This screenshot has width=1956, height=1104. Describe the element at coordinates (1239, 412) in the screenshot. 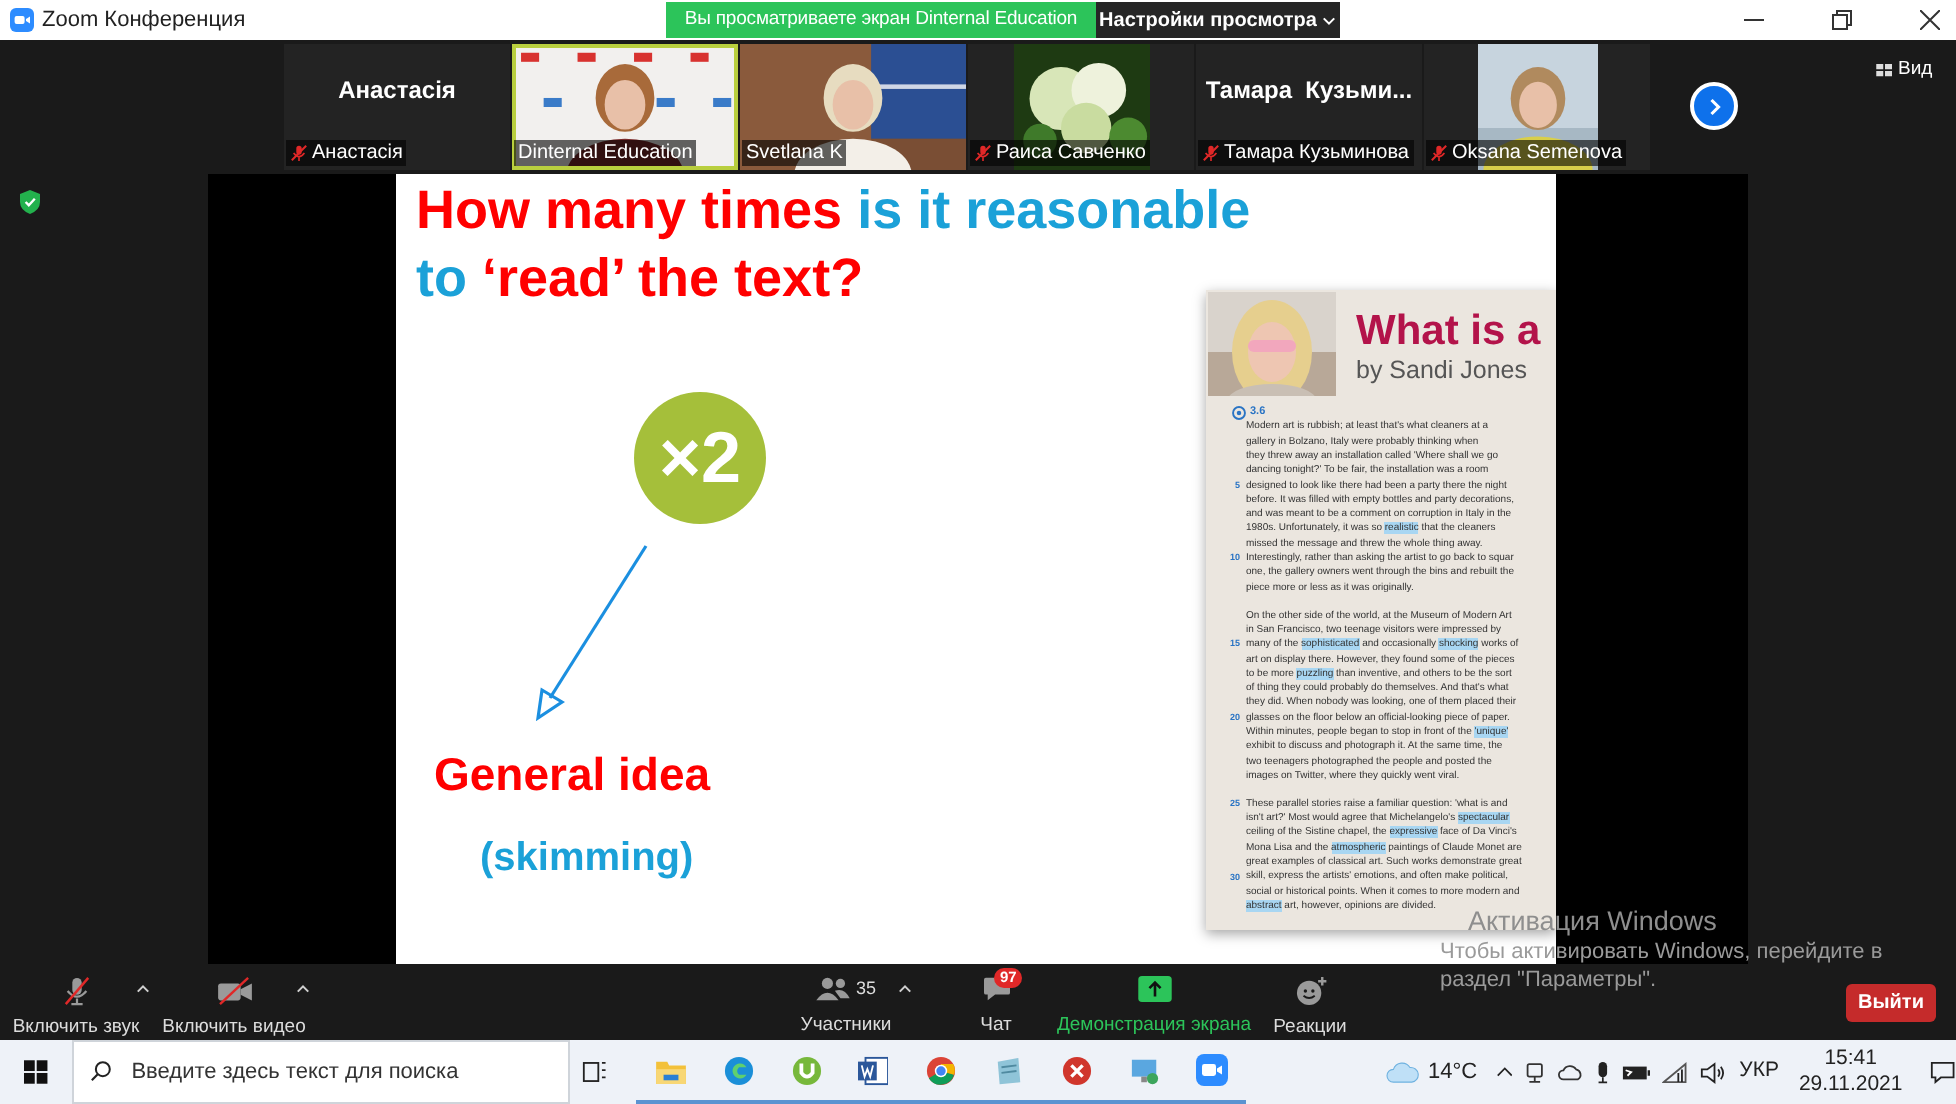

I see `audio-icon` at that location.